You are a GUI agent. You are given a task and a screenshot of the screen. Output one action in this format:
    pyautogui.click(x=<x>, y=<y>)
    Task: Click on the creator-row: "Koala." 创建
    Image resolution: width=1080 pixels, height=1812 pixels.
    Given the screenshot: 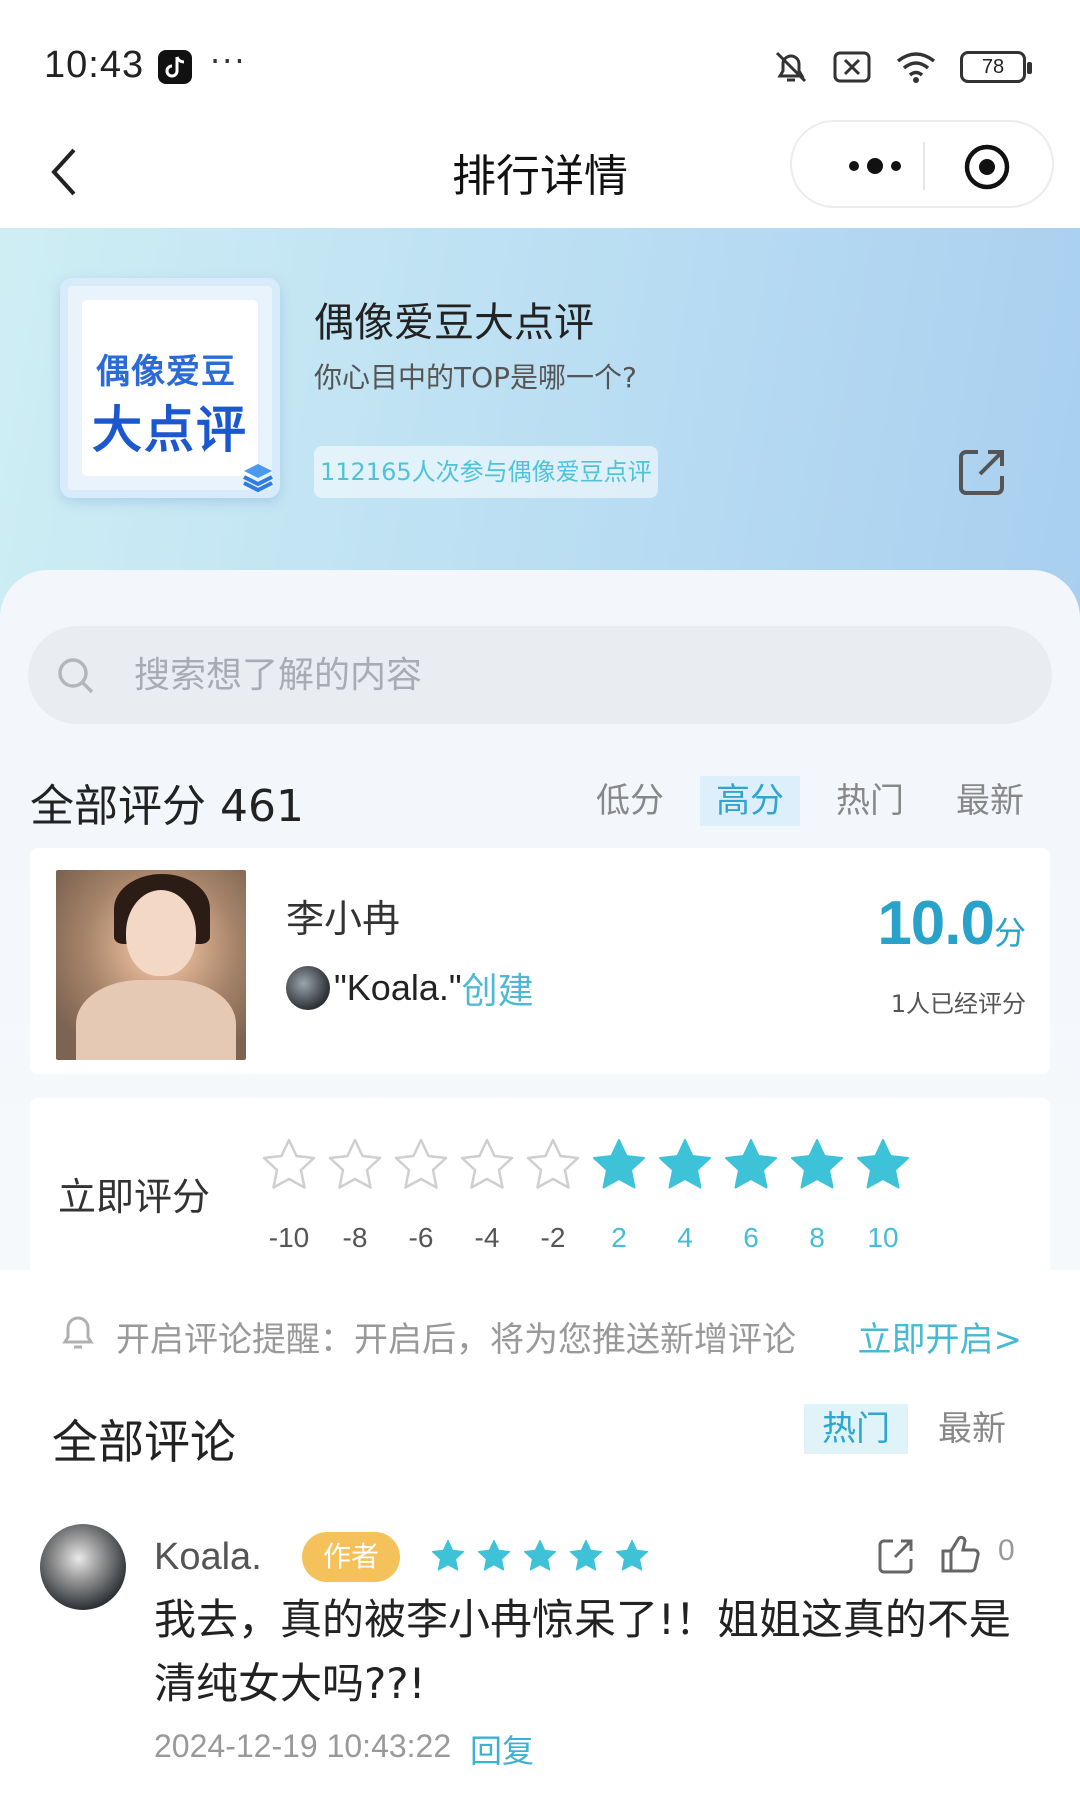 What is the action you would take?
    pyautogui.click(x=410, y=988)
    